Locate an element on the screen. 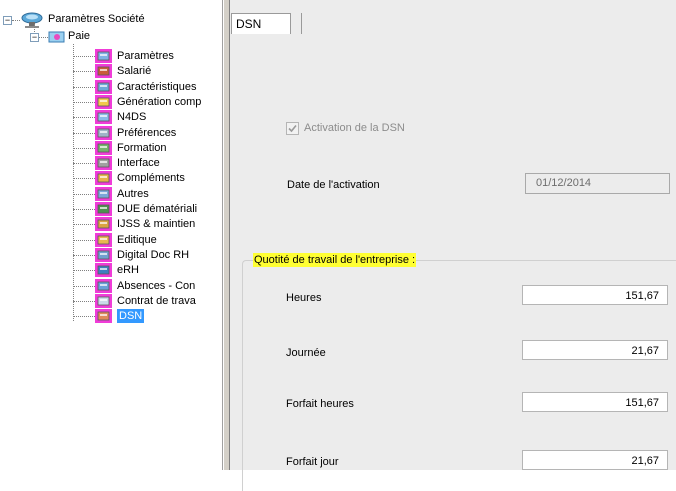 This screenshot has width=676, height=491. day-field: 21,67 is located at coordinates (595, 350).